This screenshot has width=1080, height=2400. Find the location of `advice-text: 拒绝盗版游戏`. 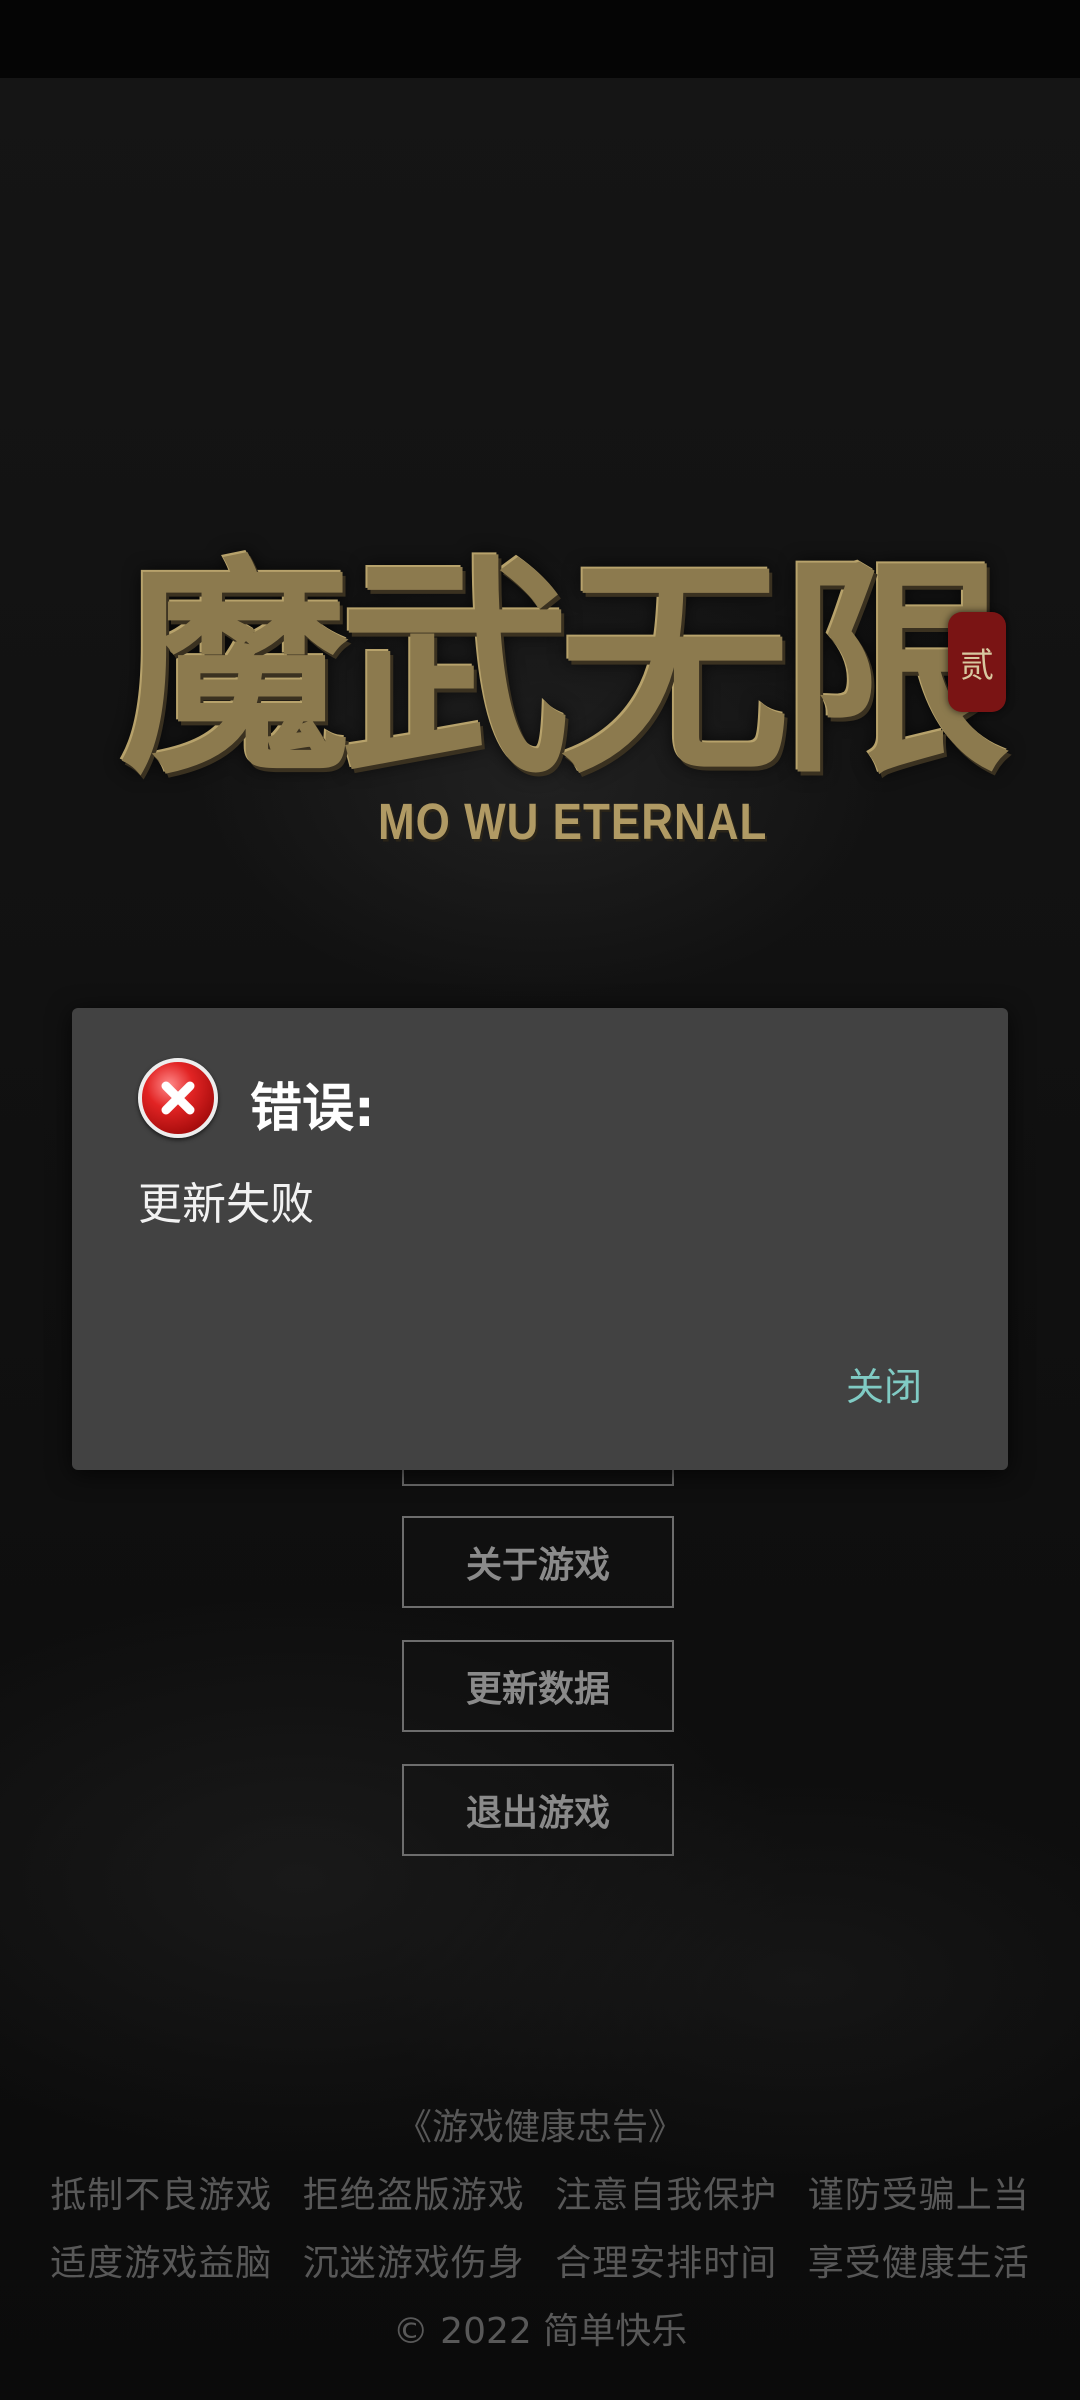

advice-text: 拒绝盗版游戏 is located at coordinates (413, 2195).